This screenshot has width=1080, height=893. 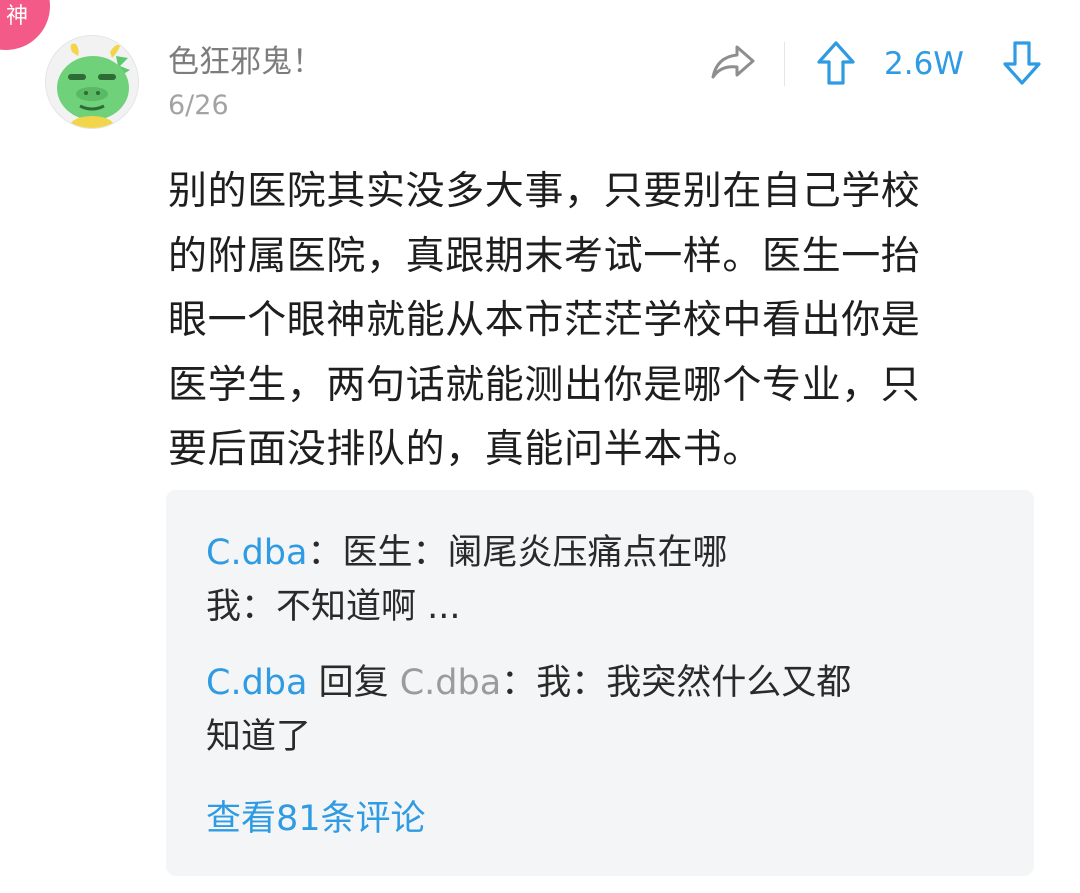 What do you see at coordinates (694, 683) in the screenshot?
I see `reply-text: 我：我突然什么又都` at bounding box center [694, 683].